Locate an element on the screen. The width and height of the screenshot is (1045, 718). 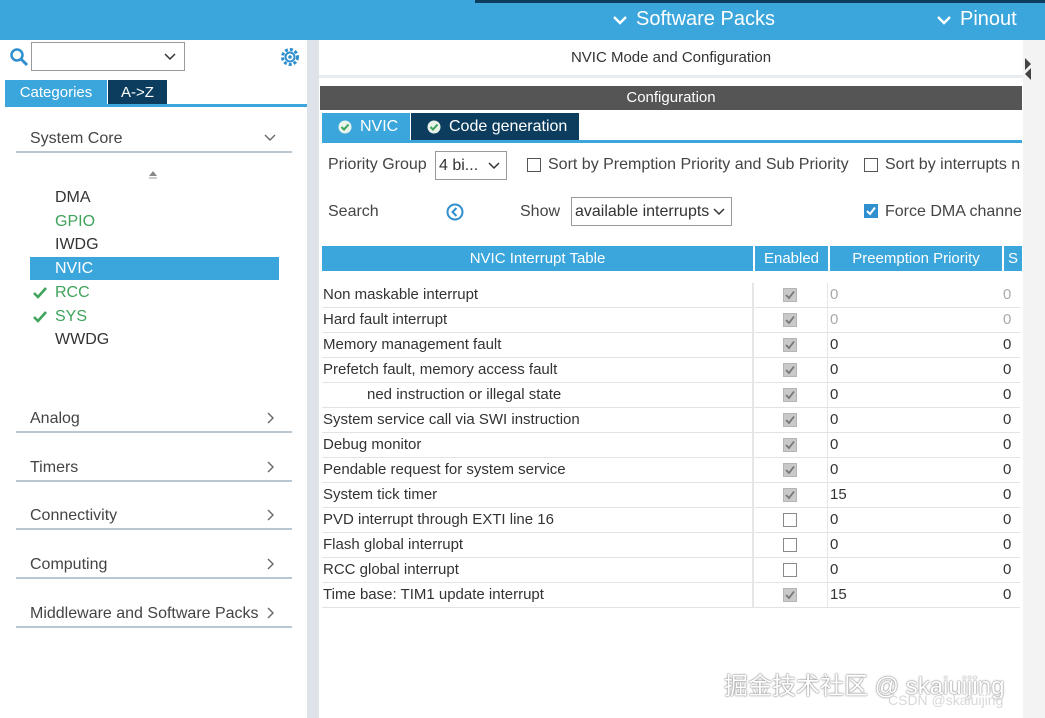
pane-splitter is located at coordinates (313, 379).